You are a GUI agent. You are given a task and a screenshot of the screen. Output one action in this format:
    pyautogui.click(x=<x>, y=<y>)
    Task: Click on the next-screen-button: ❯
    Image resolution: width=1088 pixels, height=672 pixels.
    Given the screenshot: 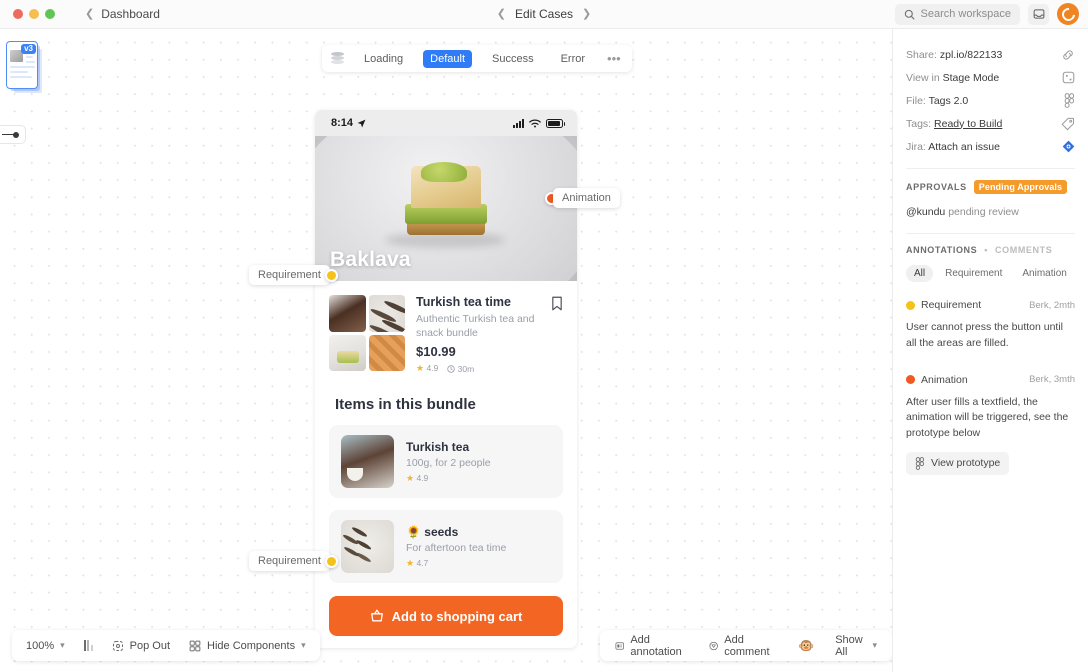 What is the action you would take?
    pyautogui.click(x=586, y=14)
    